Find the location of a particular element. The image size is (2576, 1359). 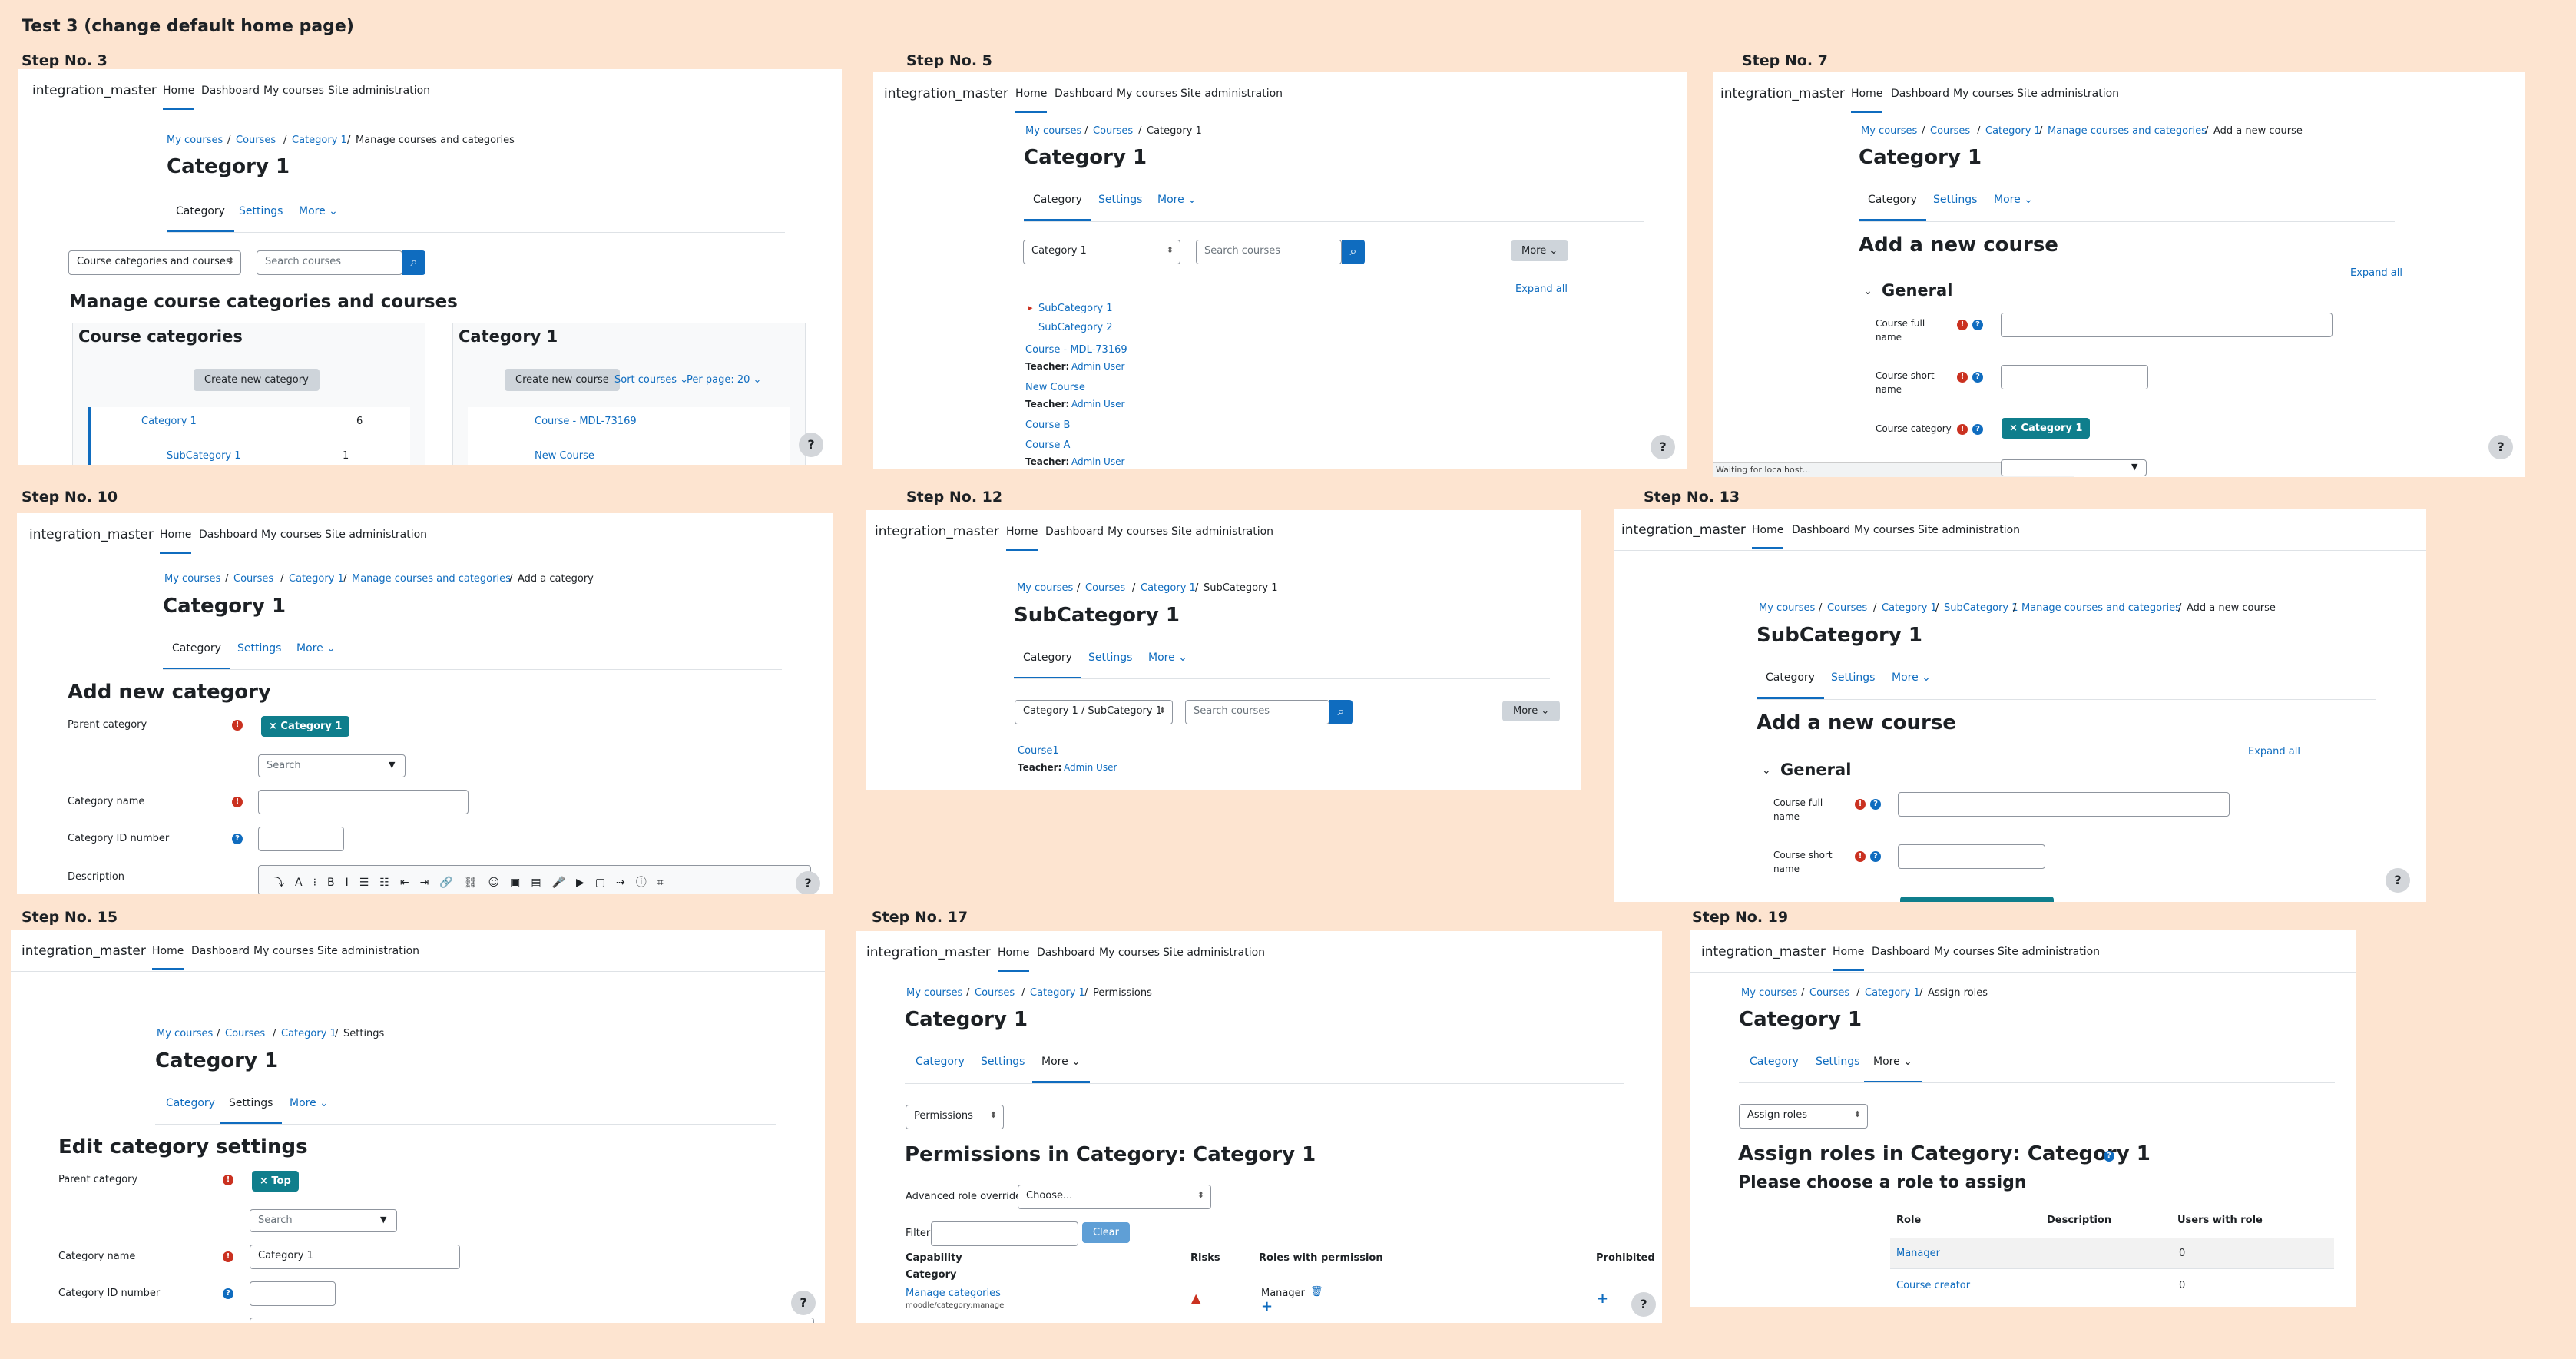

clear-button: Clear is located at coordinates (1106, 1232).